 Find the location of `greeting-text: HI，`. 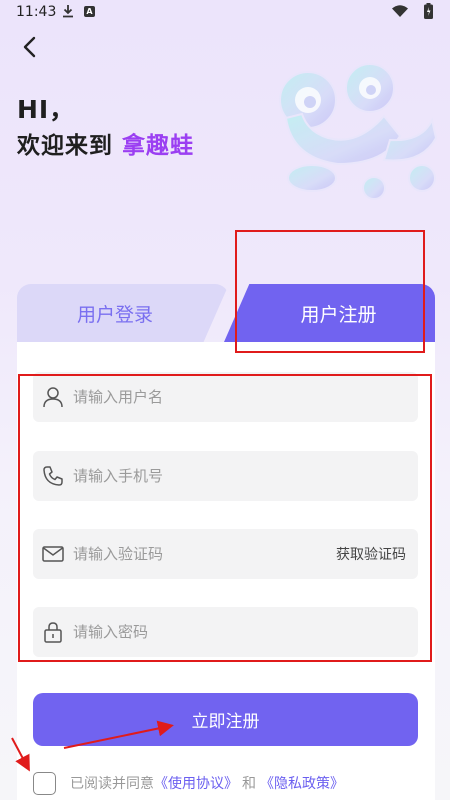

greeting-text: HI， is located at coordinates (46, 109).